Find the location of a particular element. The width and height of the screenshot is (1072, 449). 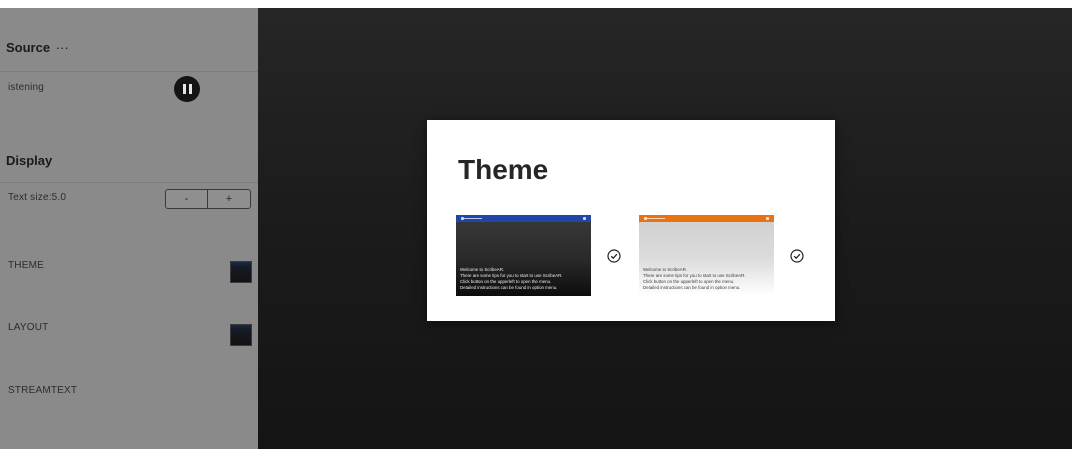

source-title: Source is located at coordinates (28, 47).